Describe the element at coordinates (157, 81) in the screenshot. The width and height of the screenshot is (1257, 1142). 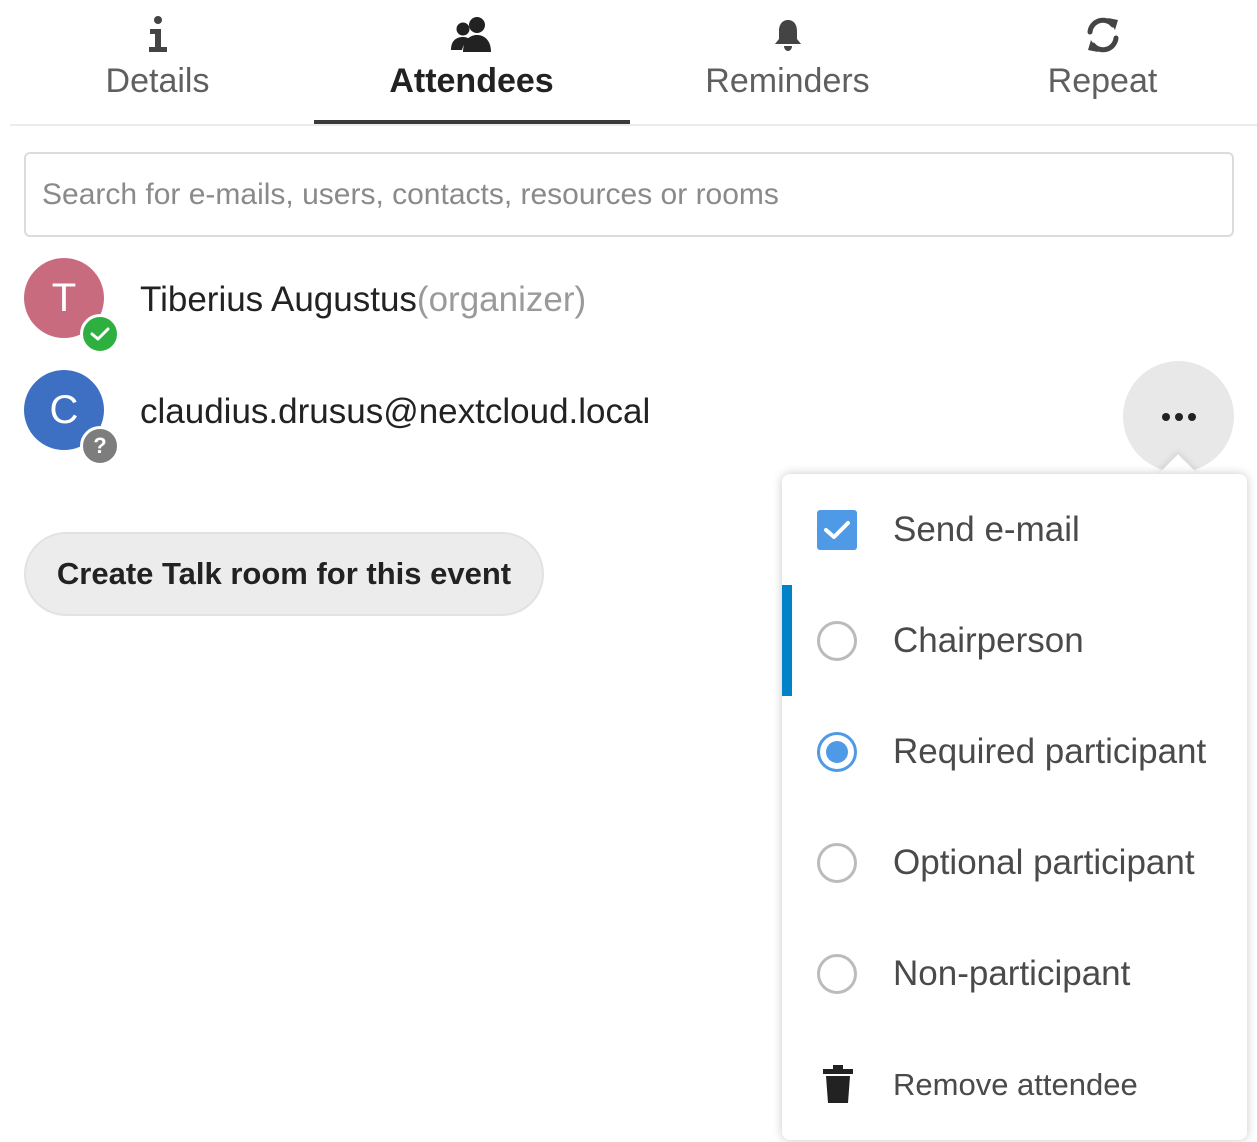
I see `tab-label: Details` at that location.